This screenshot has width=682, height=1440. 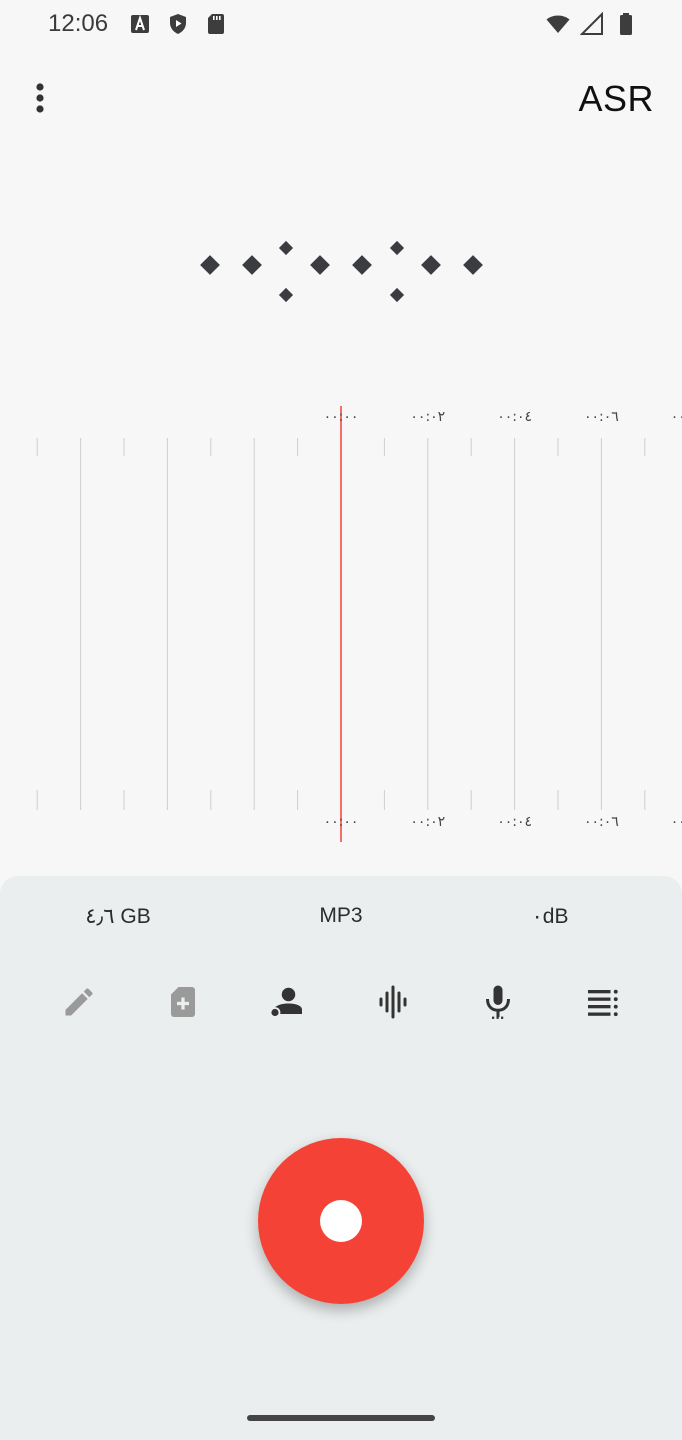 I want to click on app-title: ASR, so click(x=616, y=98).